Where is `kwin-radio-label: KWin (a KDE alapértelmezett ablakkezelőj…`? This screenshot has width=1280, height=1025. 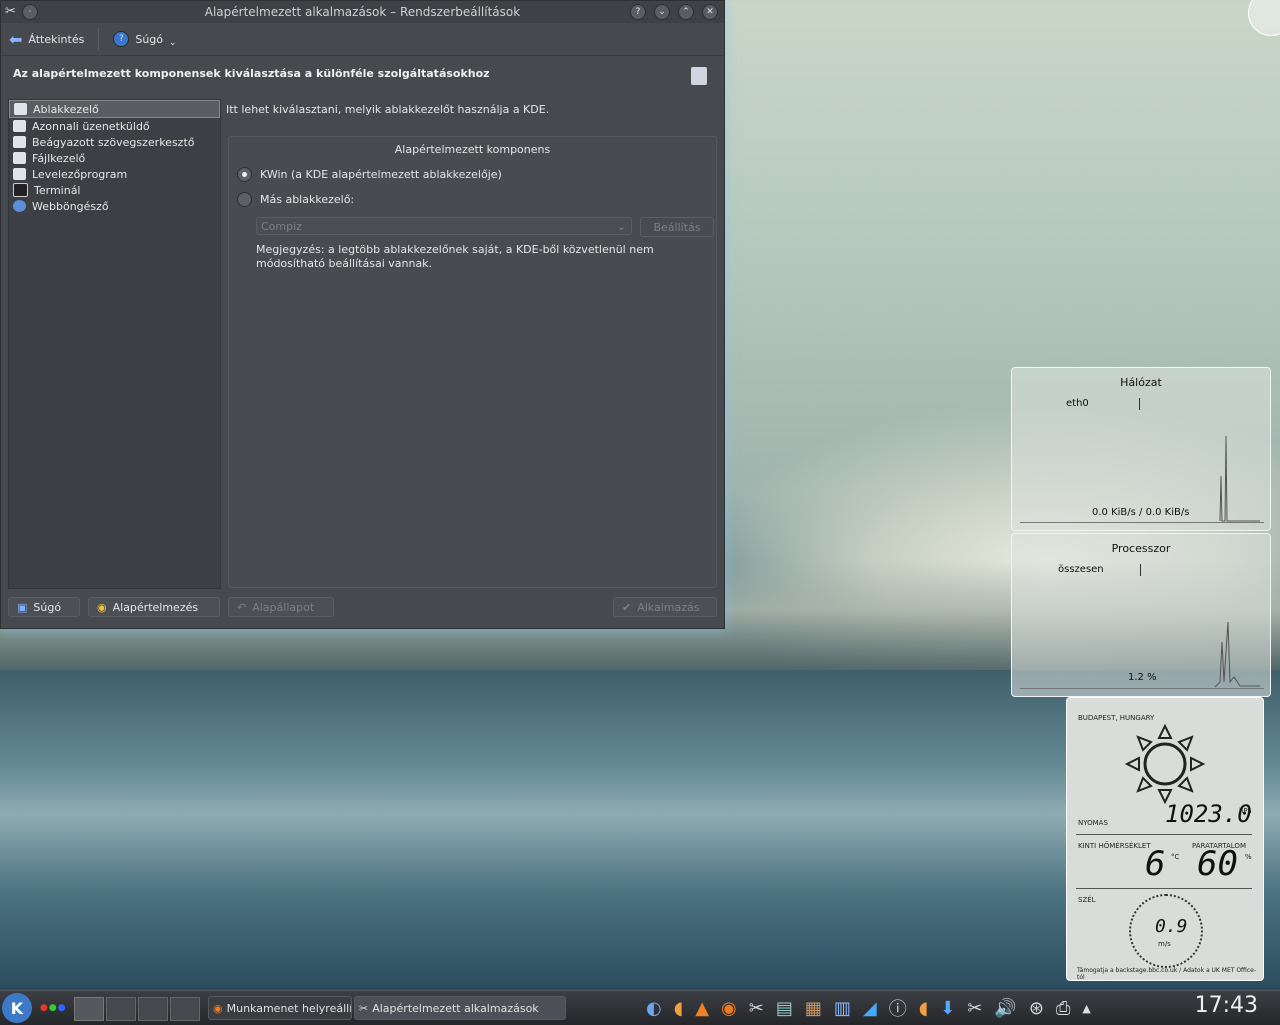
kwin-radio-label: KWin (a KDE alapértelmezett ablakkezelőj… is located at coordinates (381, 174).